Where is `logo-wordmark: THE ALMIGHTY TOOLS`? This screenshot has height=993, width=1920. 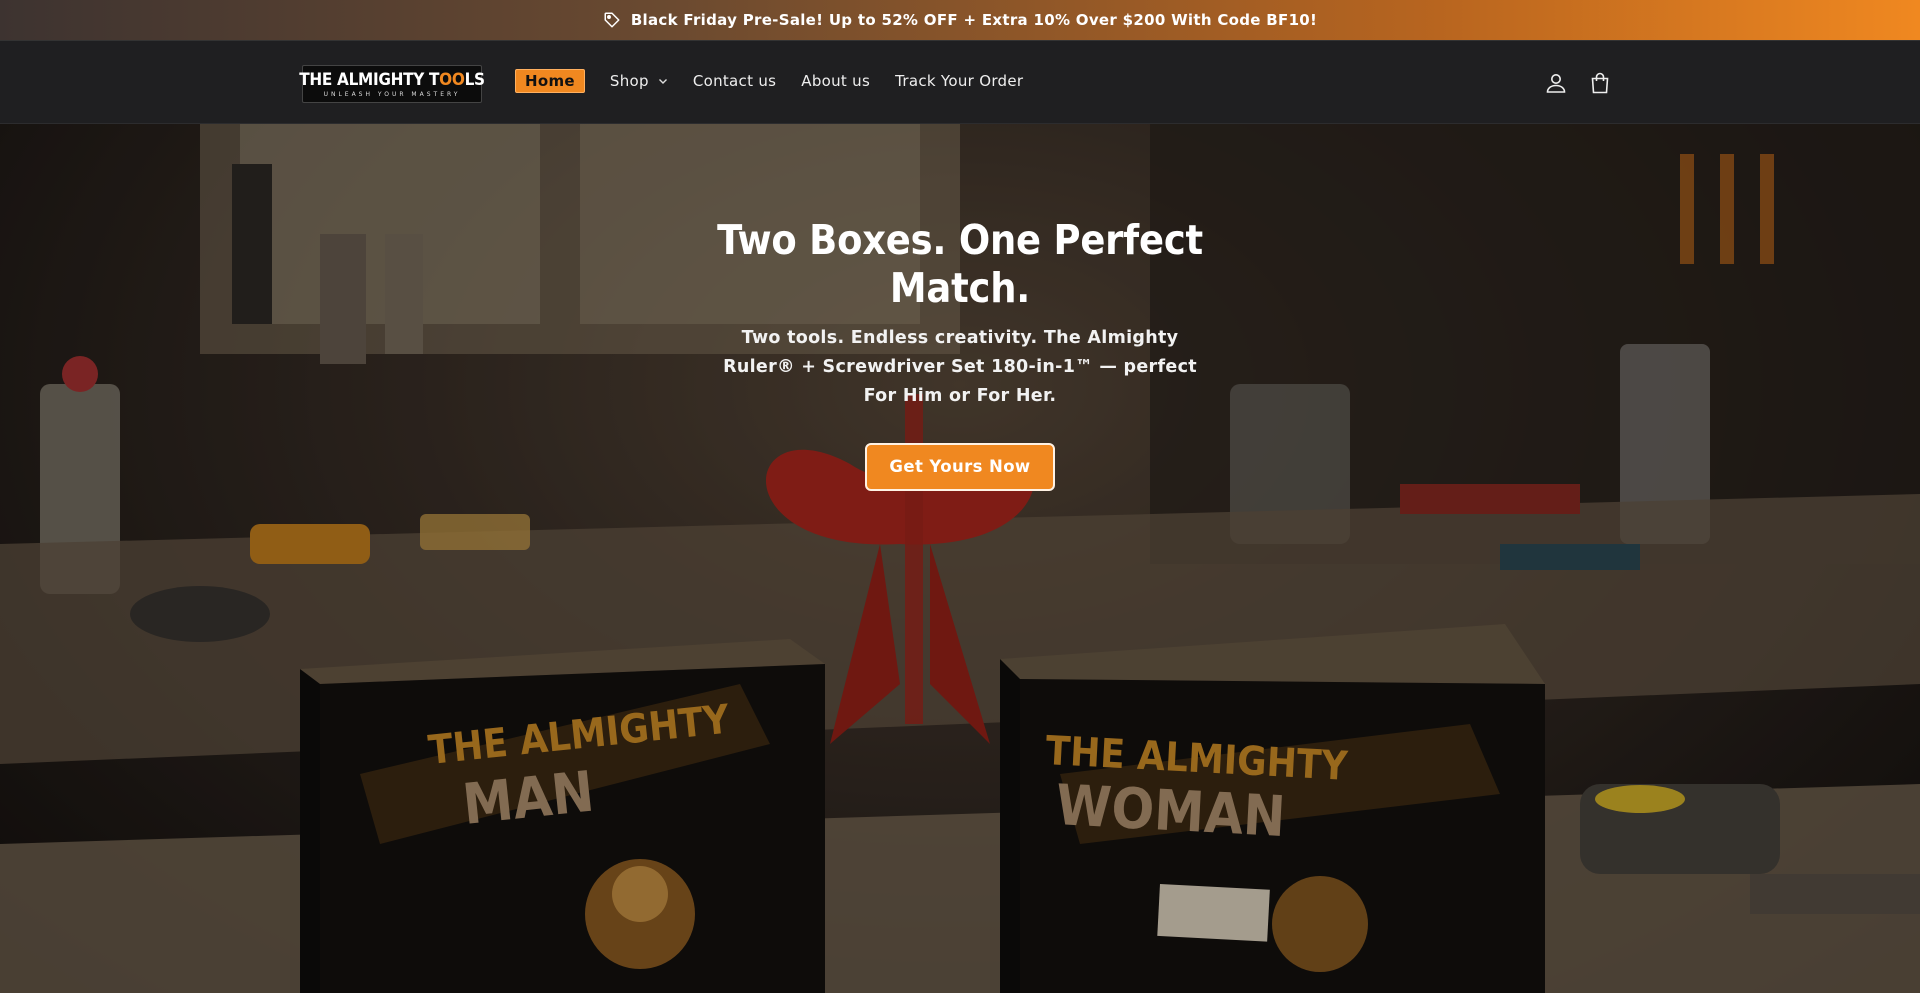
logo-wordmark: THE ALMIGHTY TOOLS is located at coordinates (392, 79).